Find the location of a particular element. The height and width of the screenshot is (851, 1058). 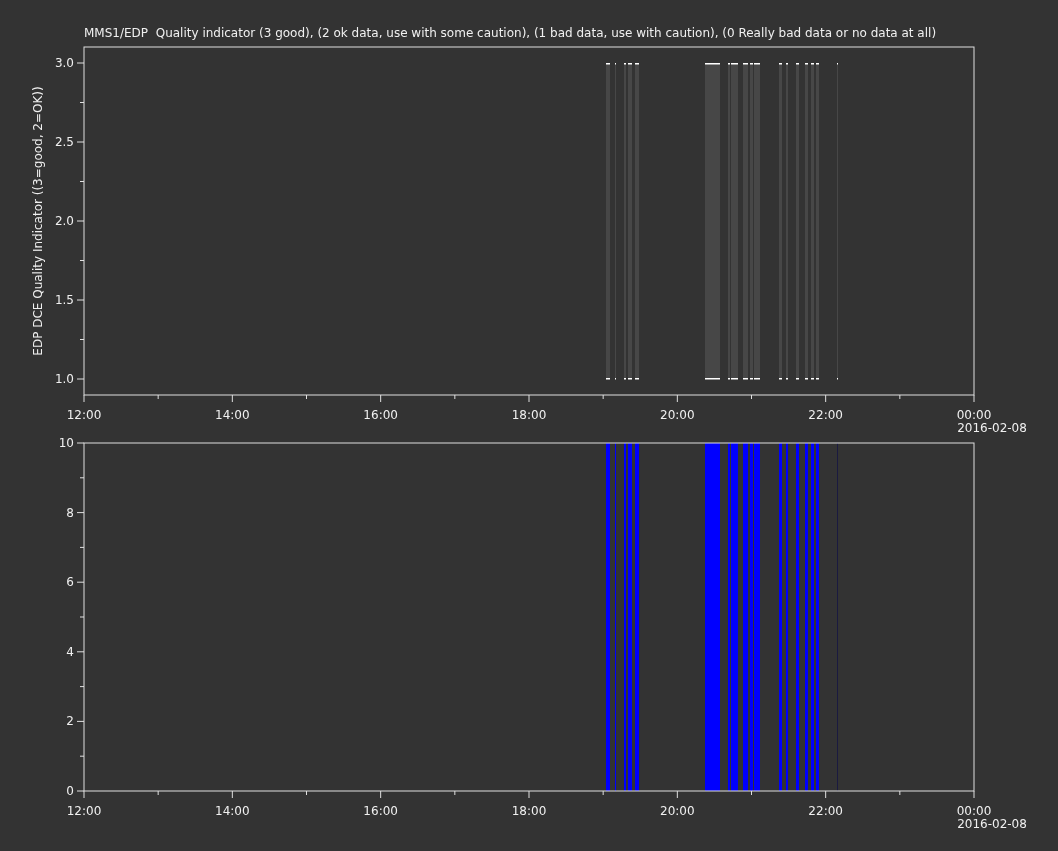

y-tick-label: 10 is located at coordinates (66, 443).